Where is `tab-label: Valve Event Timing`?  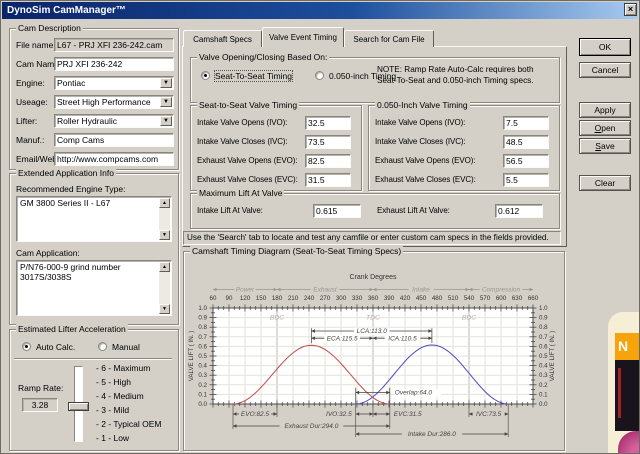
tab-label: Valve Event Timing is located at coordinates (303, 37).